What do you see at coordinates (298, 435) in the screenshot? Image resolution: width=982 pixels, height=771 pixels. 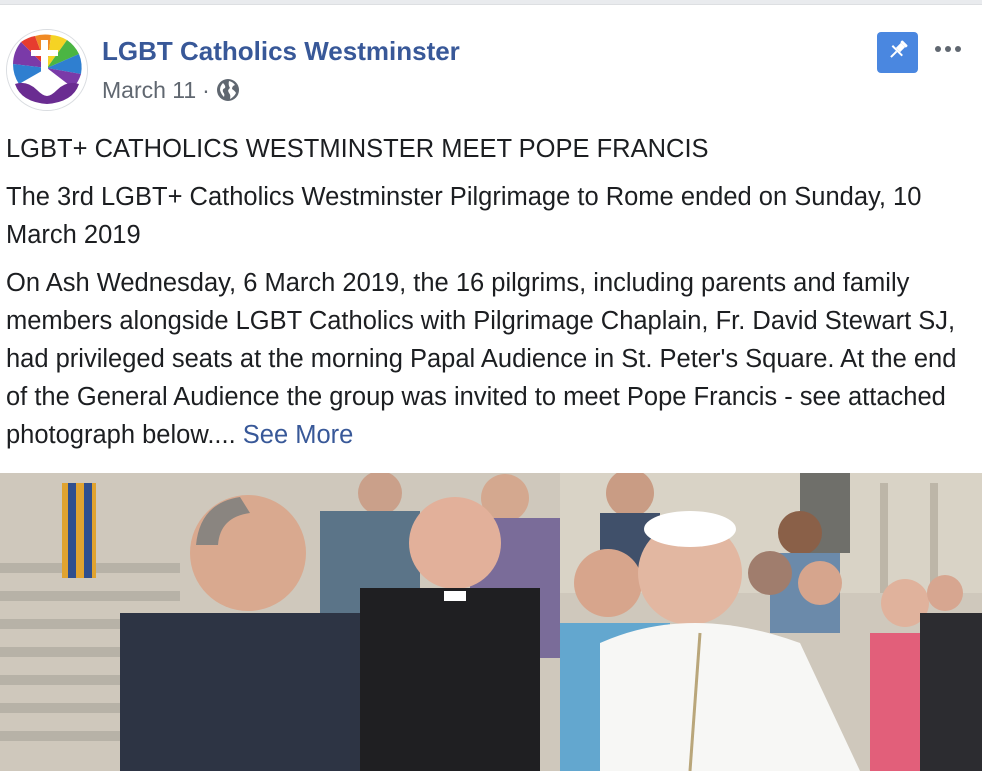 I see `see-more-link: See More` at bounding box center [298, 435].